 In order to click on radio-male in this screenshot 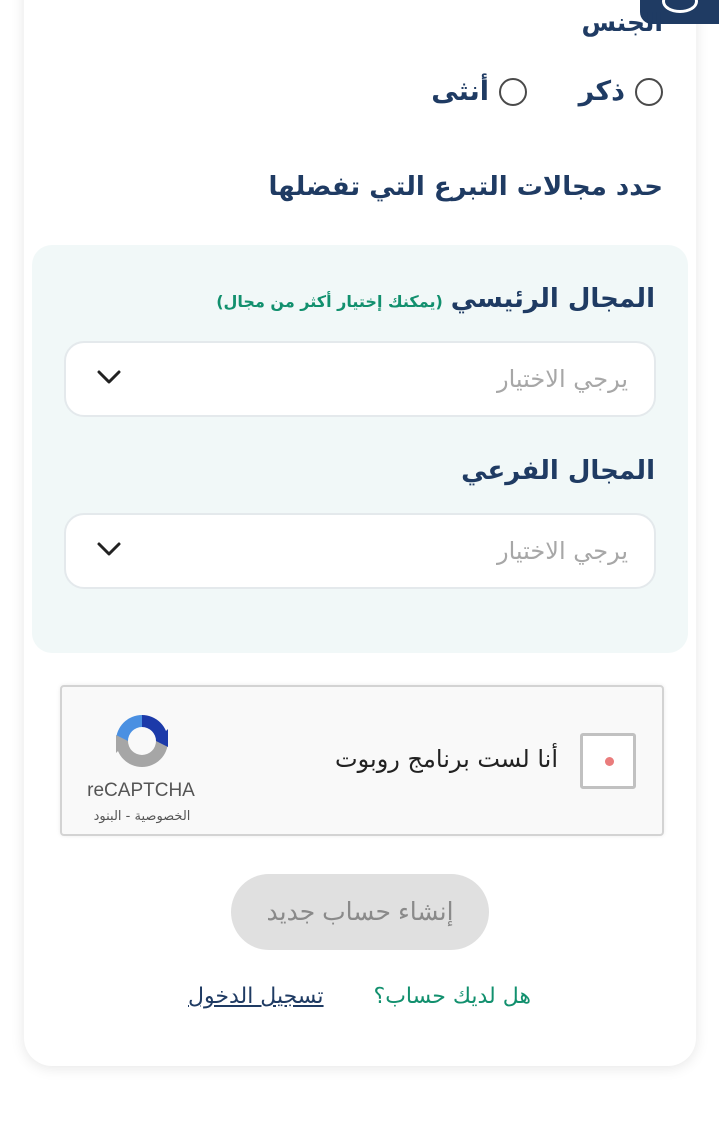, I will do `click(649, 91)`.